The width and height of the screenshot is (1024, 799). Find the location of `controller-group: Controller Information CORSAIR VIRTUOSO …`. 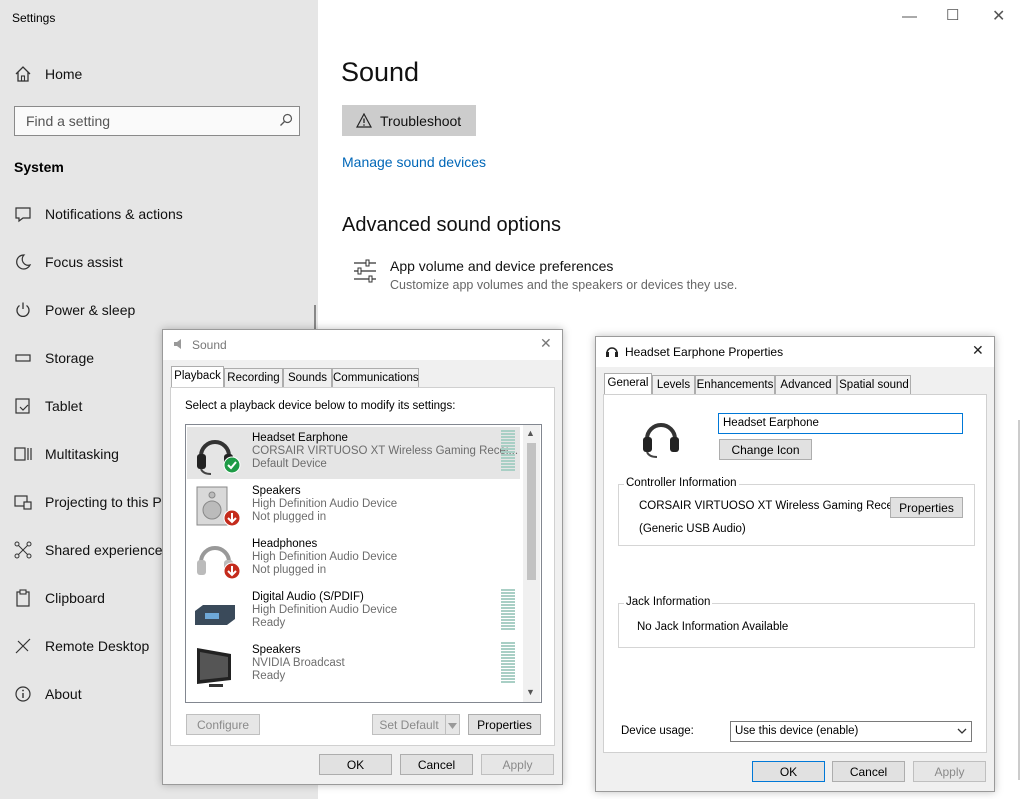

controller-group: Controller Information CORSAIR VIRTUOSO … is located at coordinates (796, 511).